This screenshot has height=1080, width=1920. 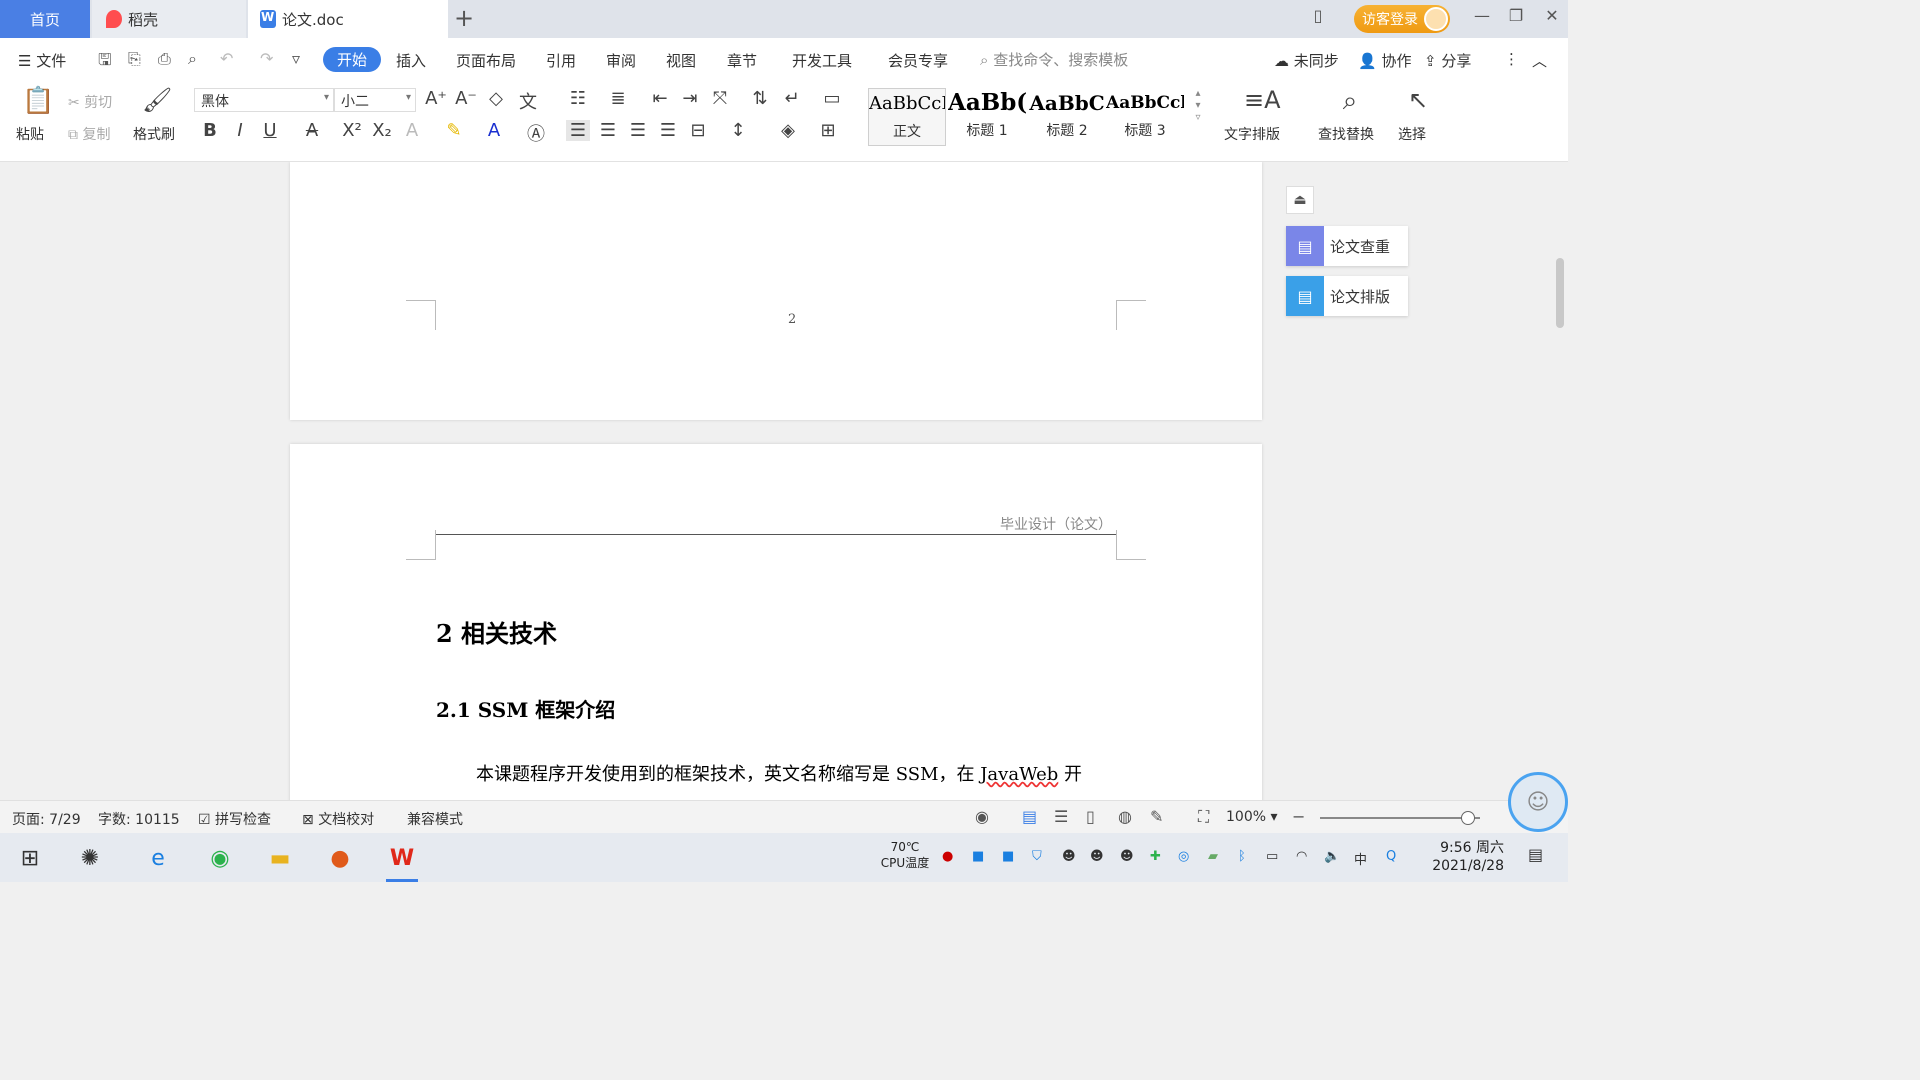 I want to click on word-count: 字数: 10115, so click(x=139, y=819).